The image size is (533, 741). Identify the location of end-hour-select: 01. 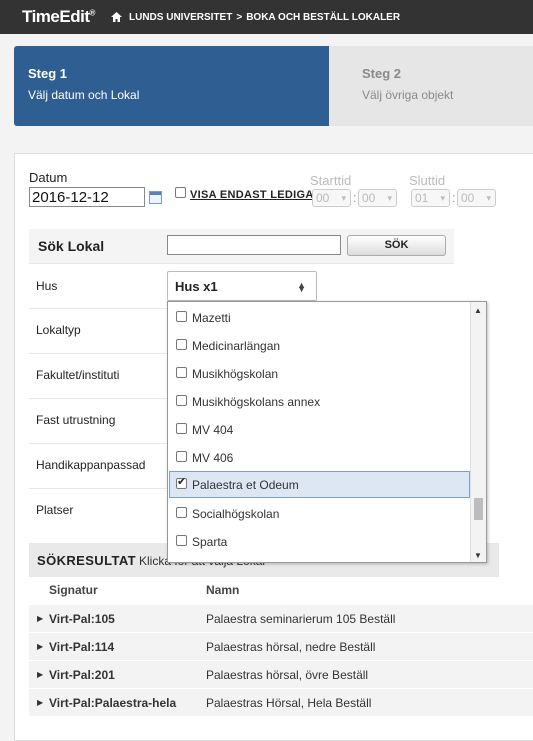
(430, 198).